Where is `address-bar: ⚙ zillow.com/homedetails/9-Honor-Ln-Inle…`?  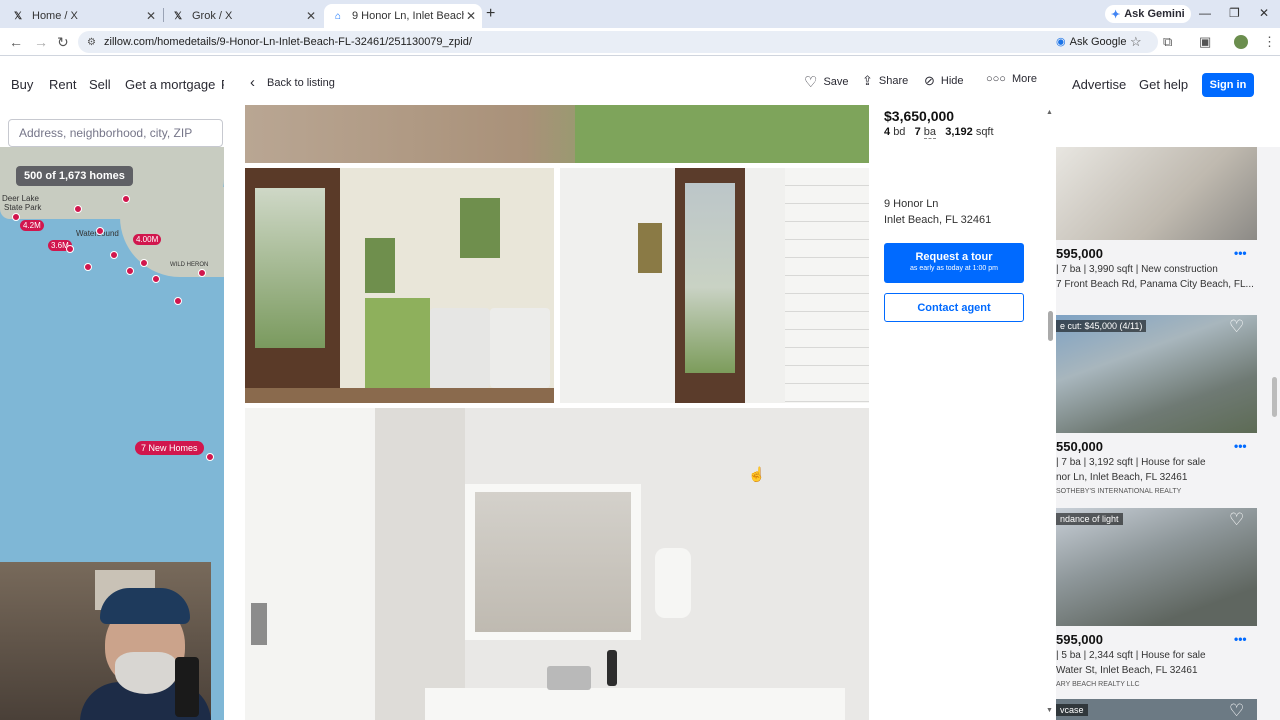 address-bar: ⚙ zillow.com/homedetails/9-Honor-Ln-Inle… is located at coordinates (618, 42).